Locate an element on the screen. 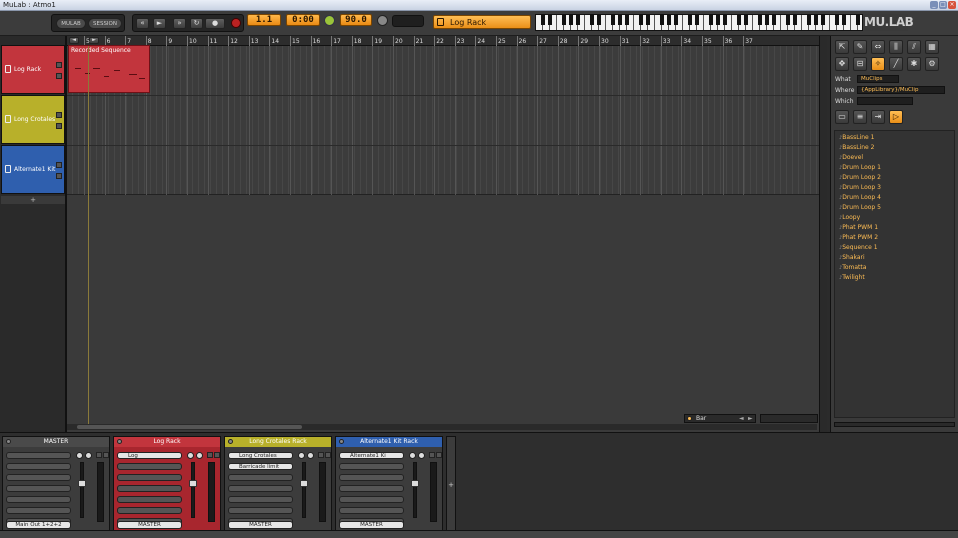  browser-scrollbar is located at coordinates (894, 424).